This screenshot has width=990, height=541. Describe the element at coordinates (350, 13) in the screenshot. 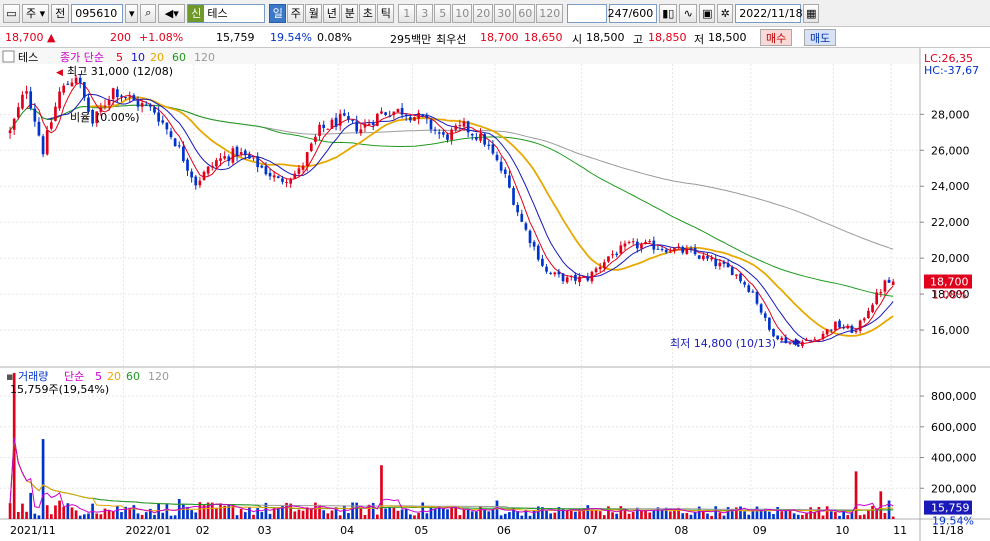

I see `period-tab-4: 분` at that location.